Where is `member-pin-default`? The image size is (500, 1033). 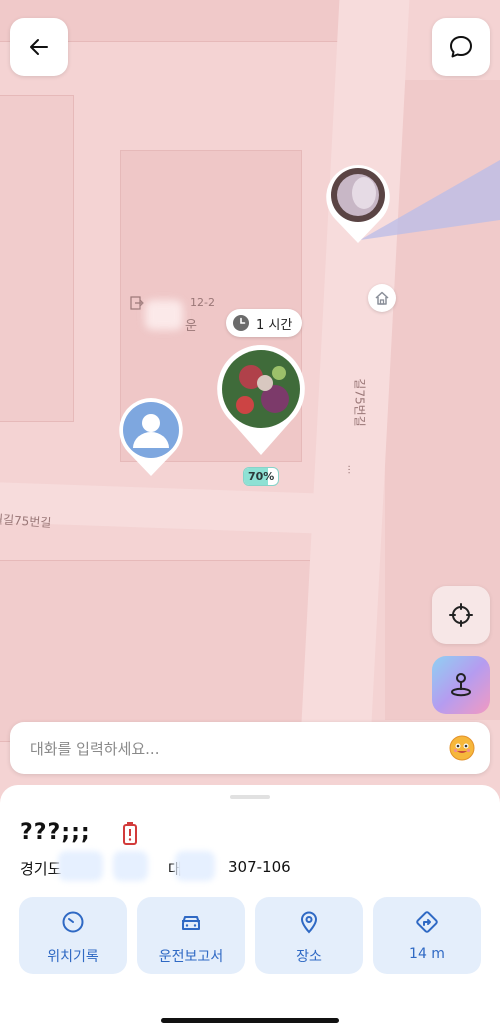 member-pin-default is located at coordinates (151, 438).